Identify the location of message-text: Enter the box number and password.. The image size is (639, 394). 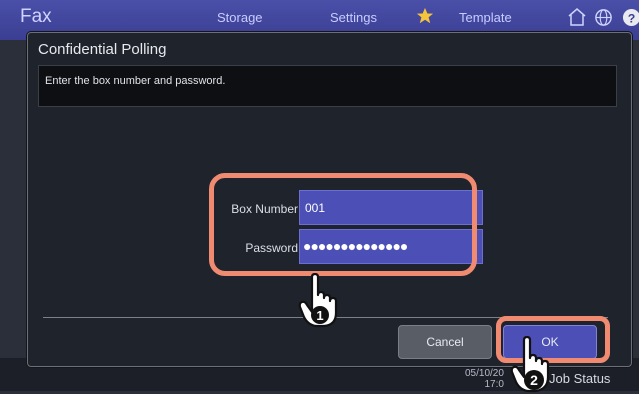
(135, 81).